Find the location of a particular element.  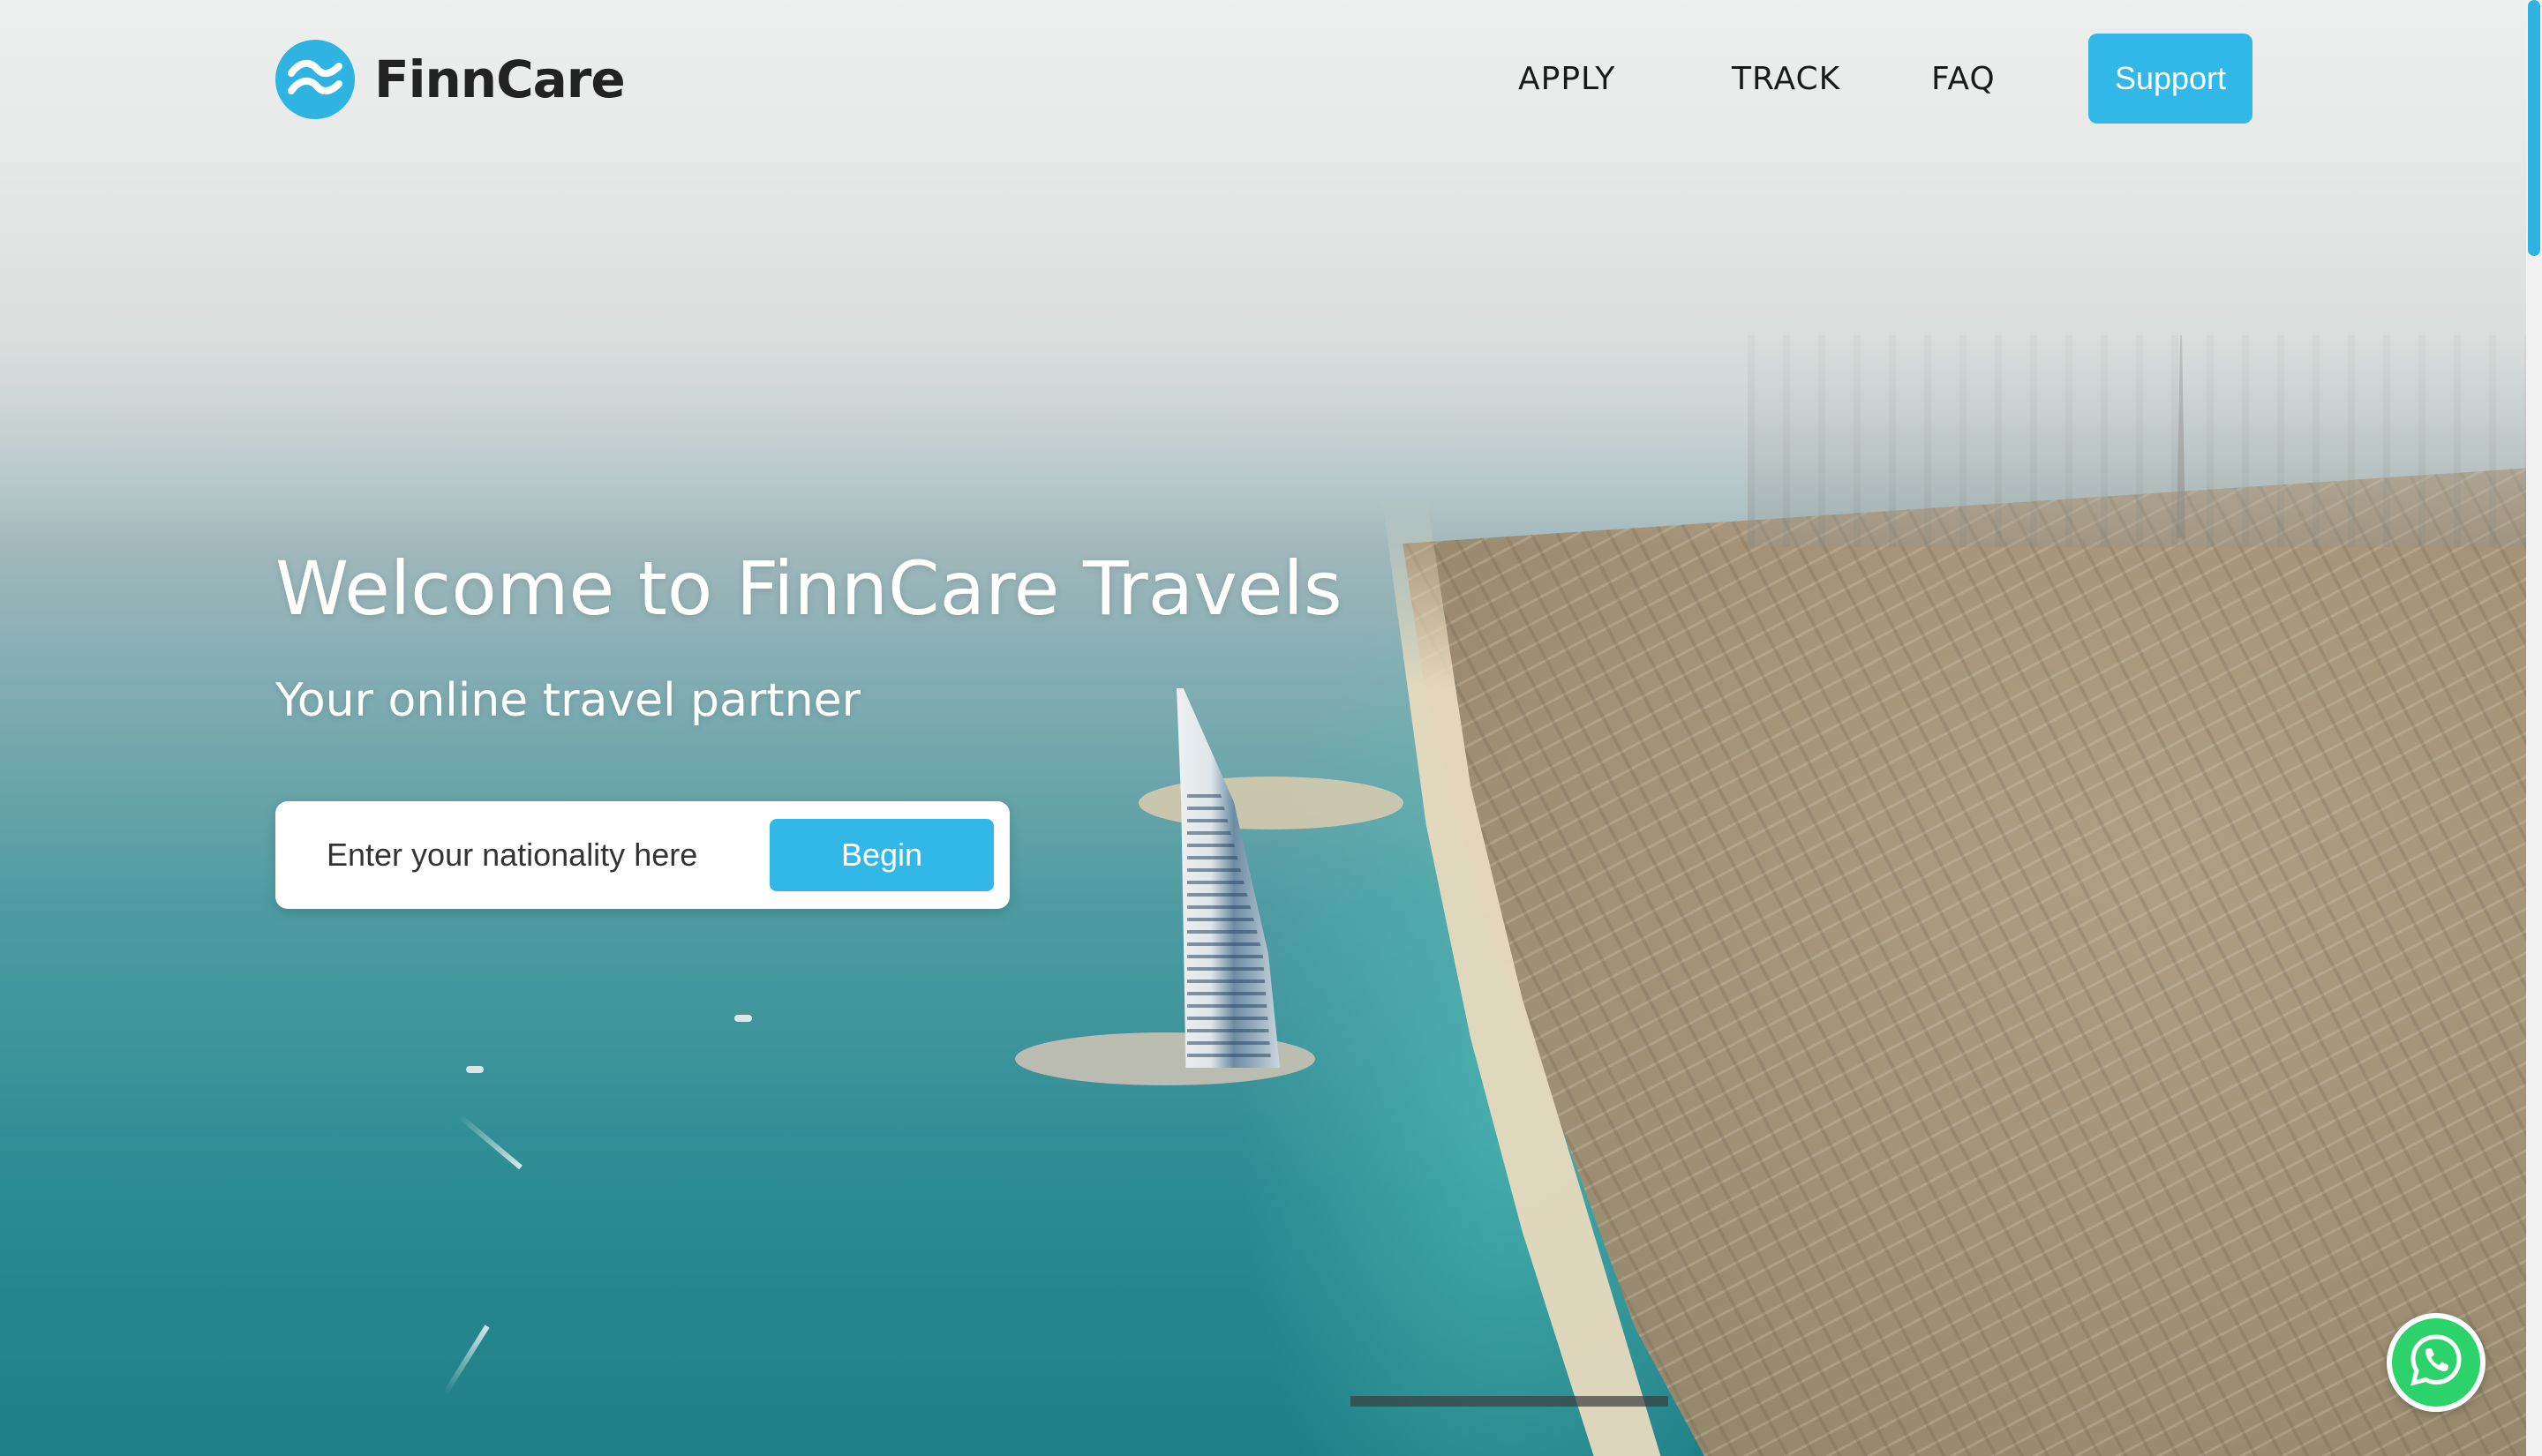

brand-name: FinnCare is located at coordinates (500, 79).